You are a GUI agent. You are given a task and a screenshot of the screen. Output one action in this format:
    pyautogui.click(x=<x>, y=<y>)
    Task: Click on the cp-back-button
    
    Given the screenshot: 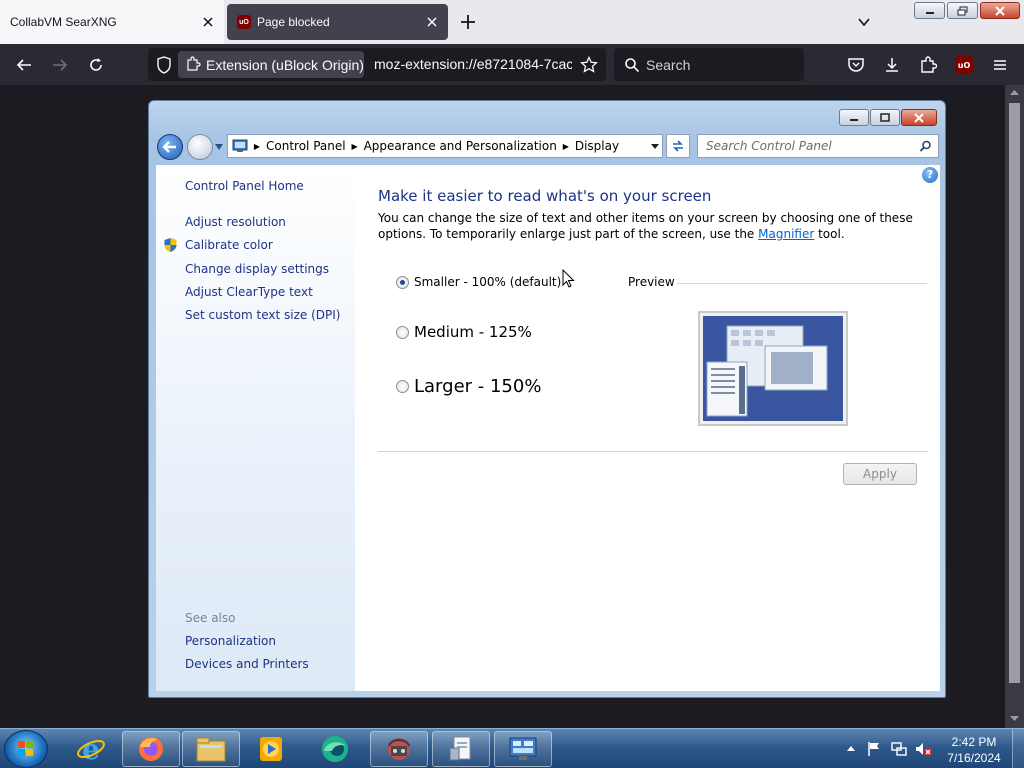 What is the action you would take?
    pyautogui.click(x=170, y=147)
    